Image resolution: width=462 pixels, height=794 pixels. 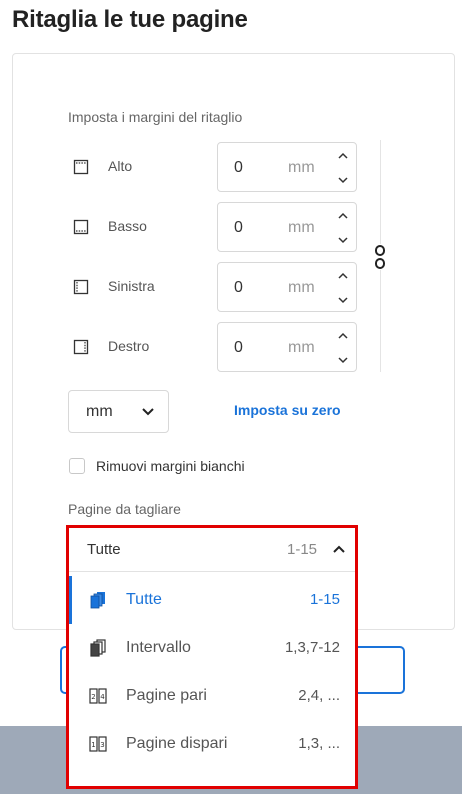 What do you see at coordinates (81, 347) in the screenshot?
I see `margin-right-icon` at bounding box center [81, 347].